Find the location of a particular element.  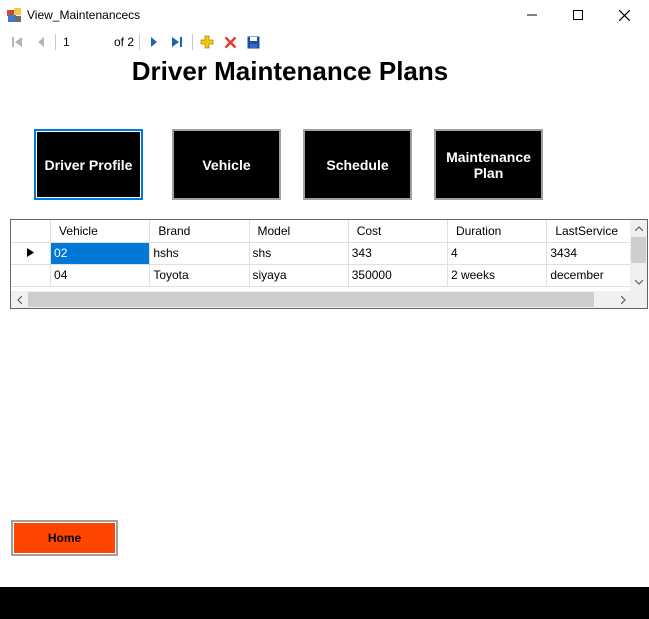

delete-icon is located at coordinates (230, 42).